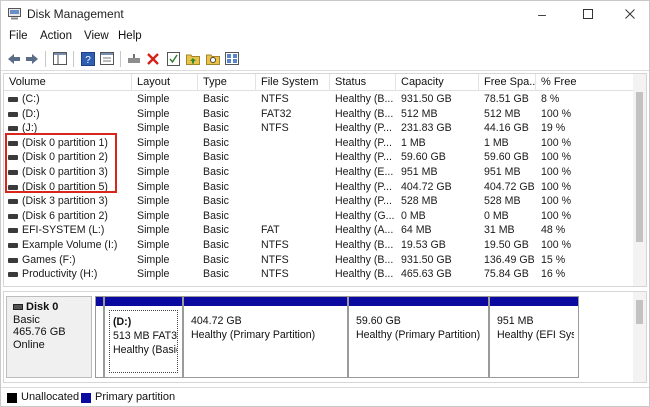  I want to click on view-button, so click(232, 58).